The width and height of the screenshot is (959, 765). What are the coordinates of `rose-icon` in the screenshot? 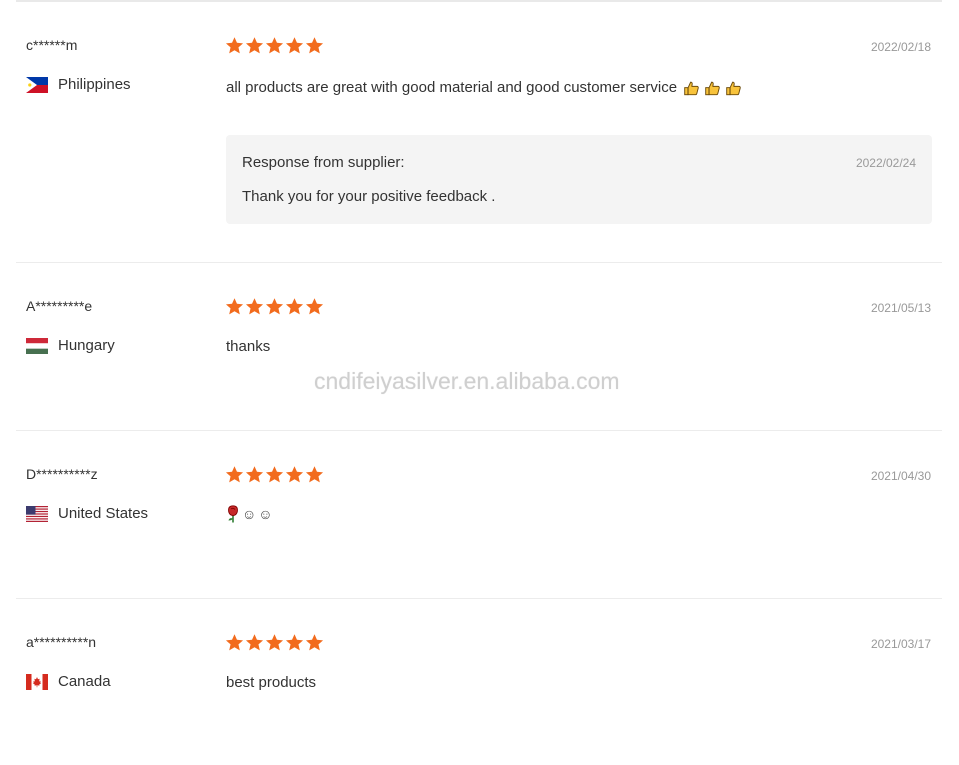 It's located at (233, 514).